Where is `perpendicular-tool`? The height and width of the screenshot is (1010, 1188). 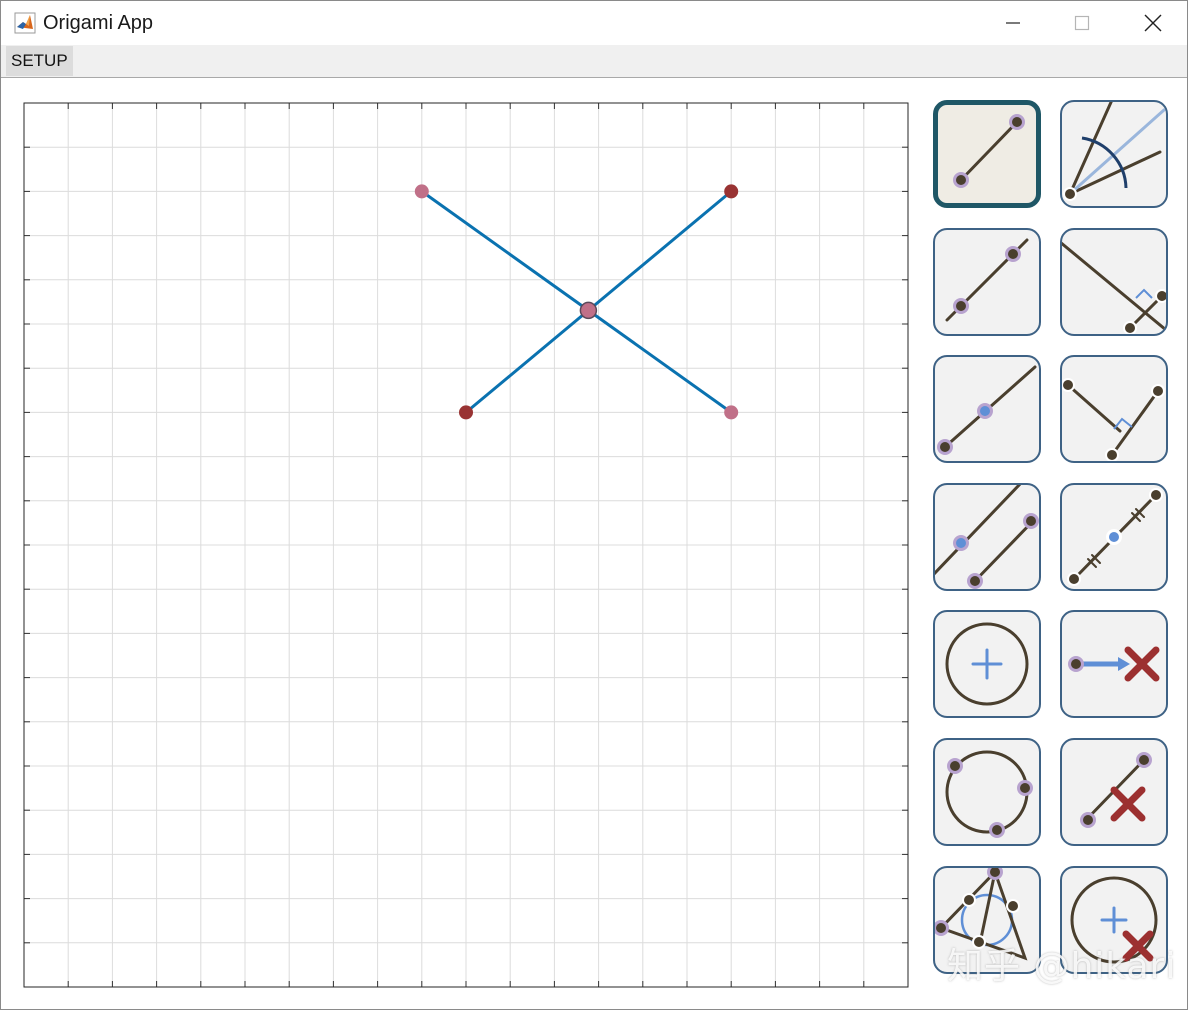
perpendicular-tool is located at coordinates (1114, 281).